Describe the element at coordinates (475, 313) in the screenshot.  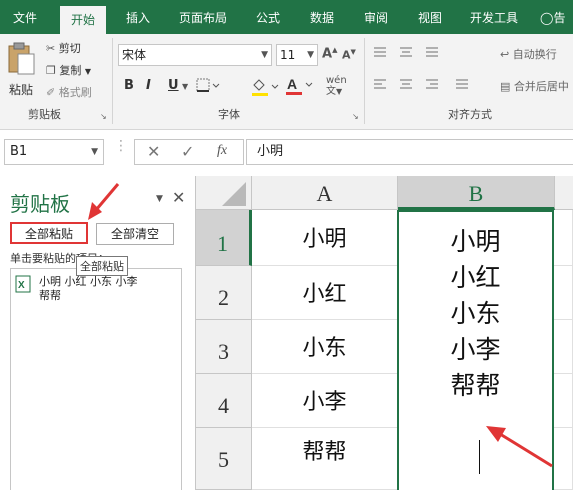
I see `cell-b1-line: 小东` at that location.